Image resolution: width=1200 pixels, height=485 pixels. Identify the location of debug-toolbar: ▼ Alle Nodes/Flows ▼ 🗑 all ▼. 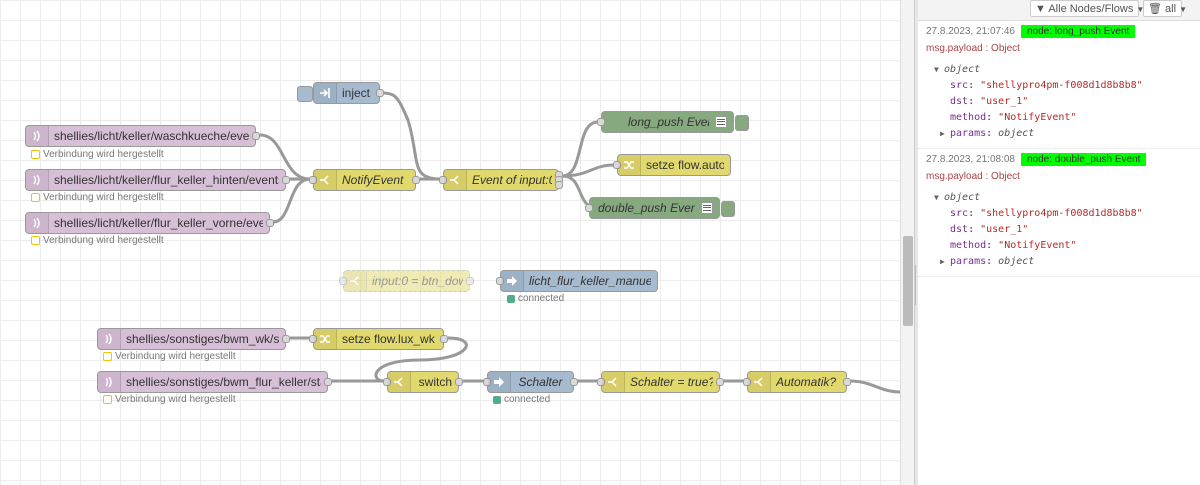
(1059, 10).